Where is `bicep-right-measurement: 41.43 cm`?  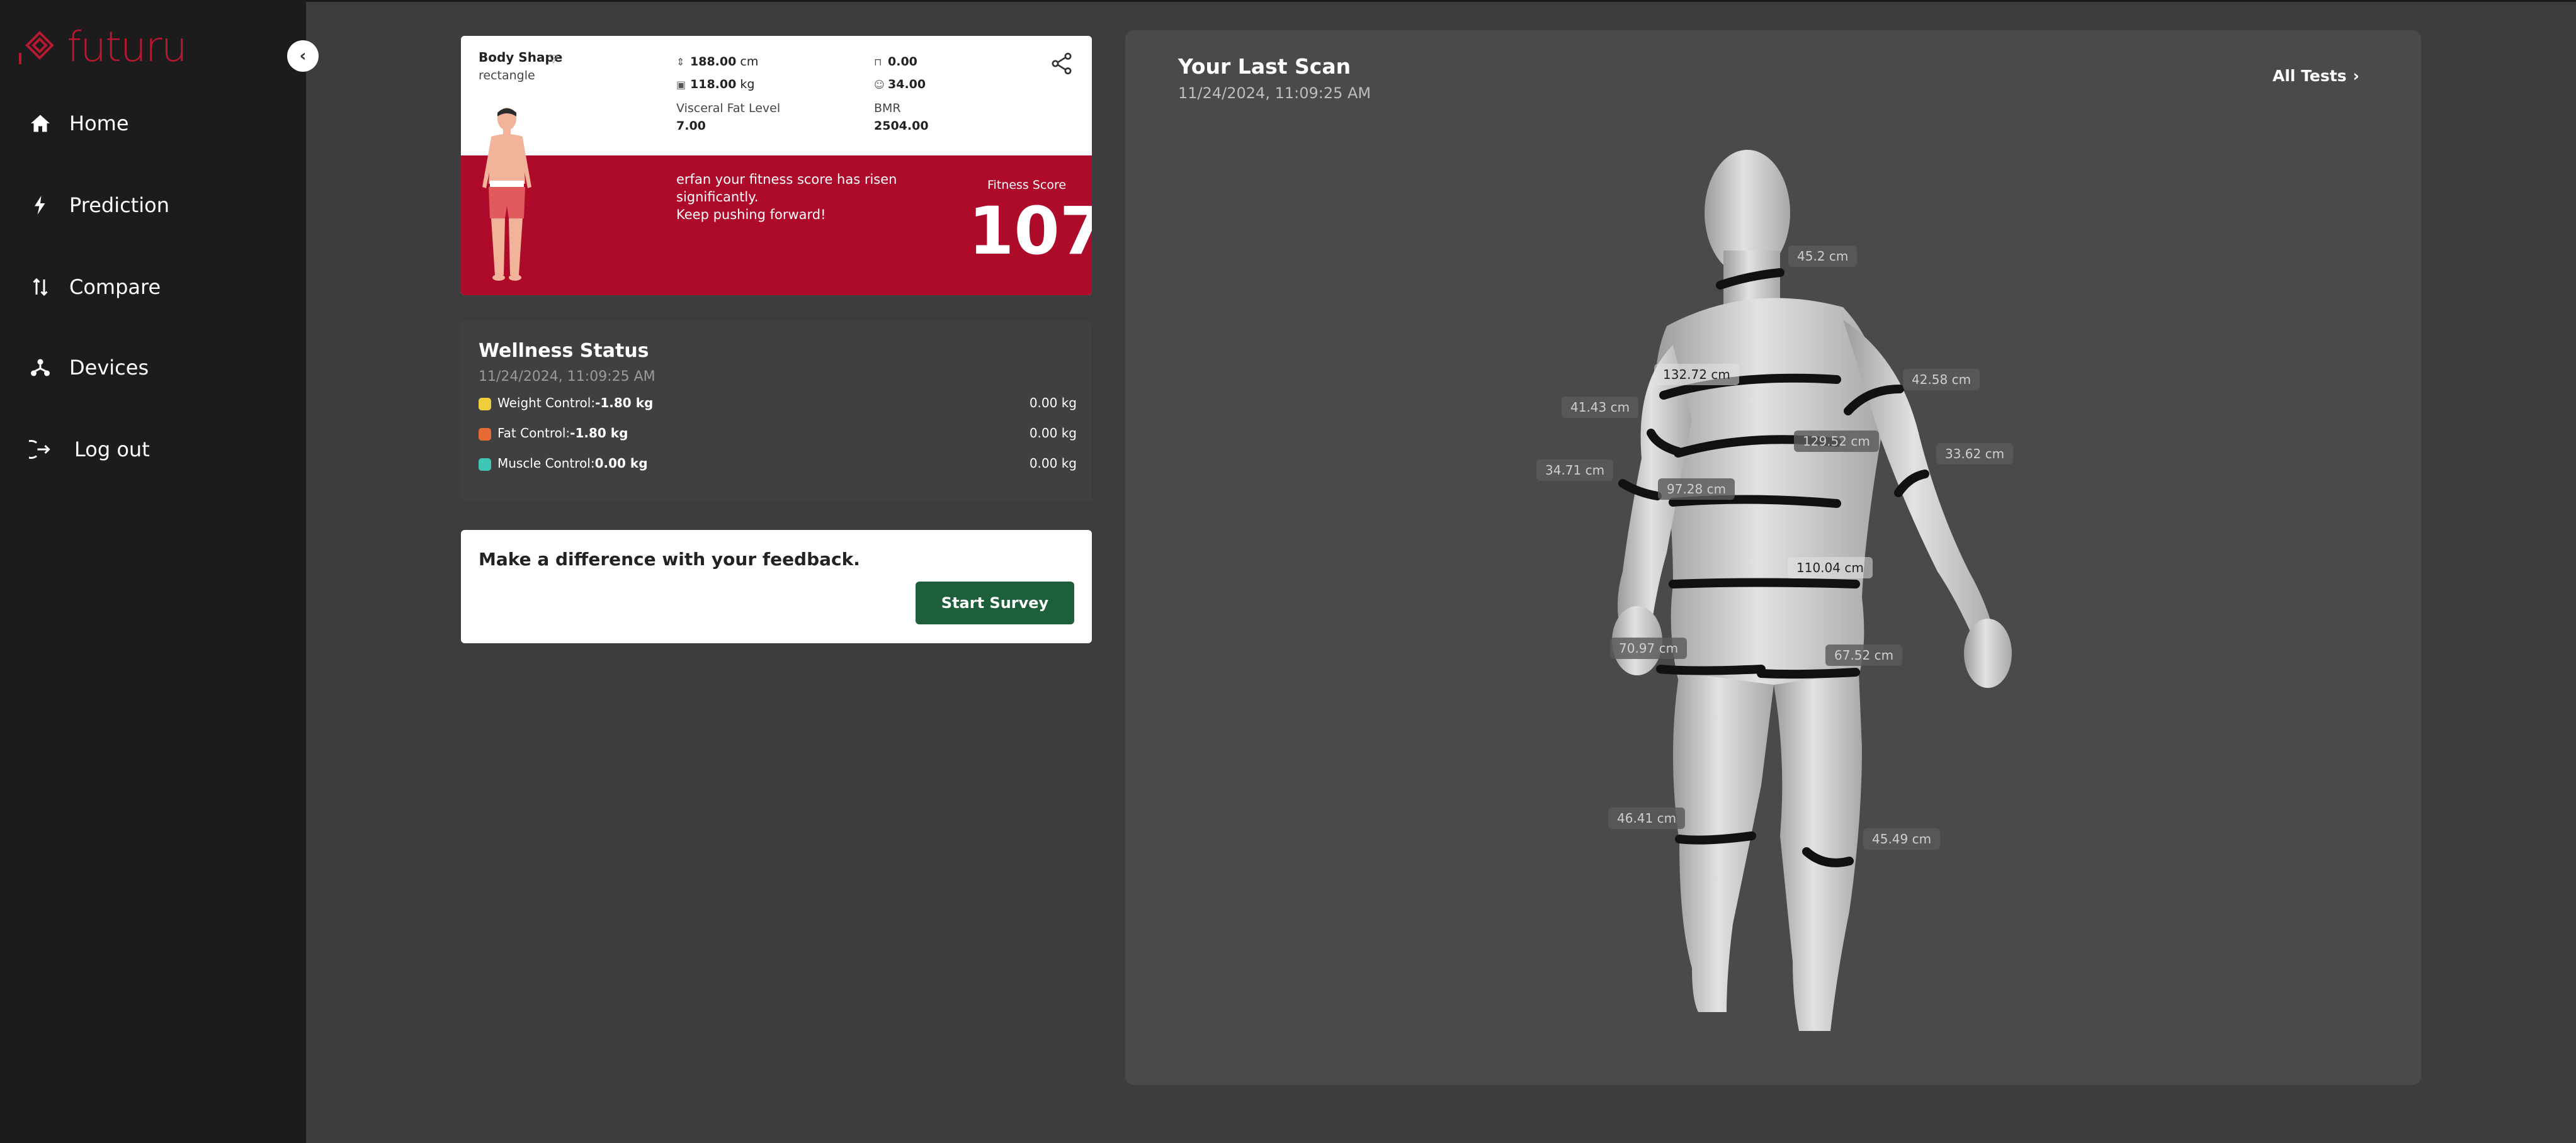
bicep-right-measurement: 41.43 cm is located at coordinates (1600, 408).